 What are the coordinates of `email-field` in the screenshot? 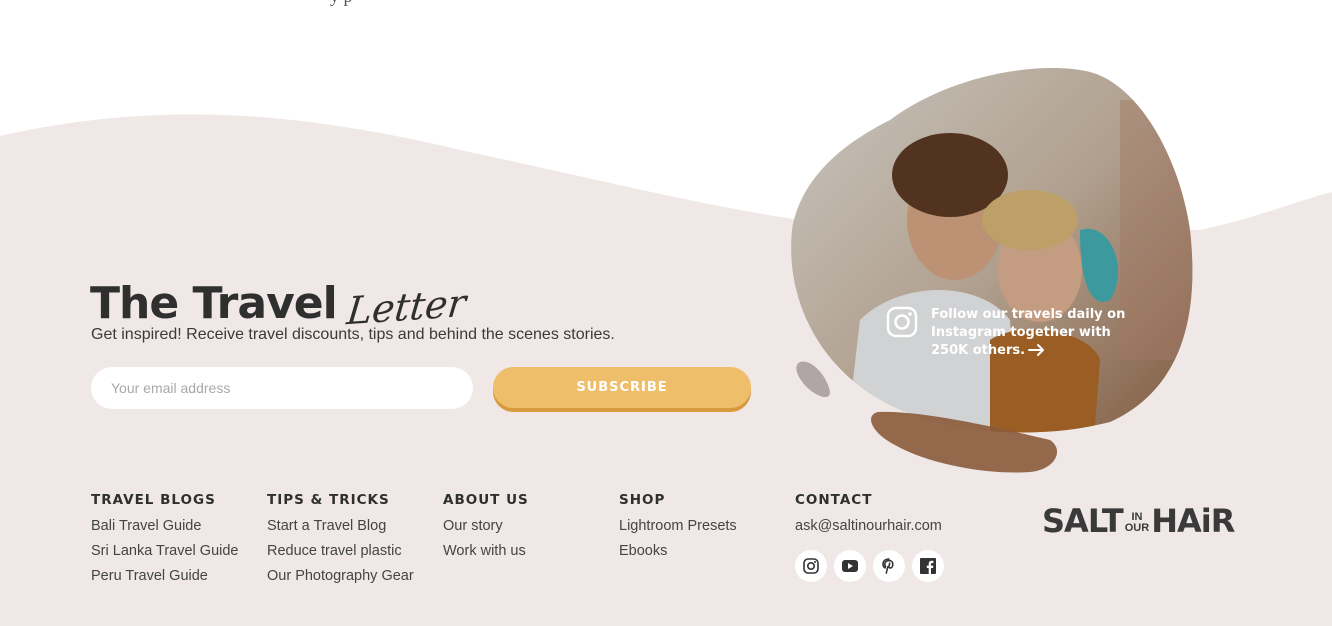 It's located at (282, 388).